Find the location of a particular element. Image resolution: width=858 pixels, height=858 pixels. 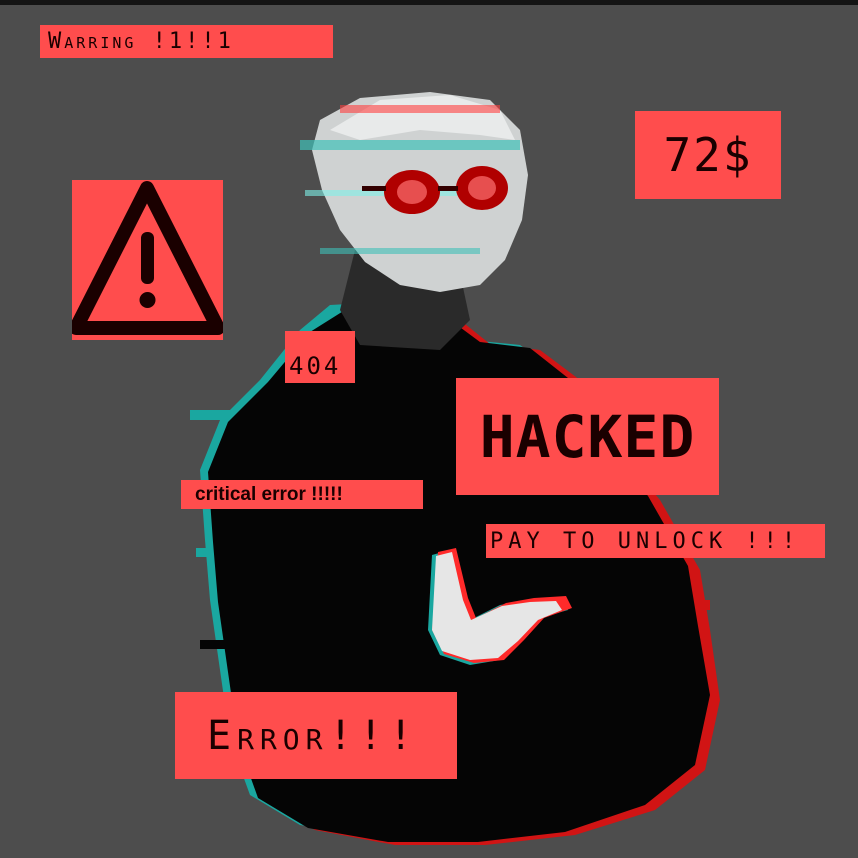

price-label: 72$ is located at coordinates (708, 155).